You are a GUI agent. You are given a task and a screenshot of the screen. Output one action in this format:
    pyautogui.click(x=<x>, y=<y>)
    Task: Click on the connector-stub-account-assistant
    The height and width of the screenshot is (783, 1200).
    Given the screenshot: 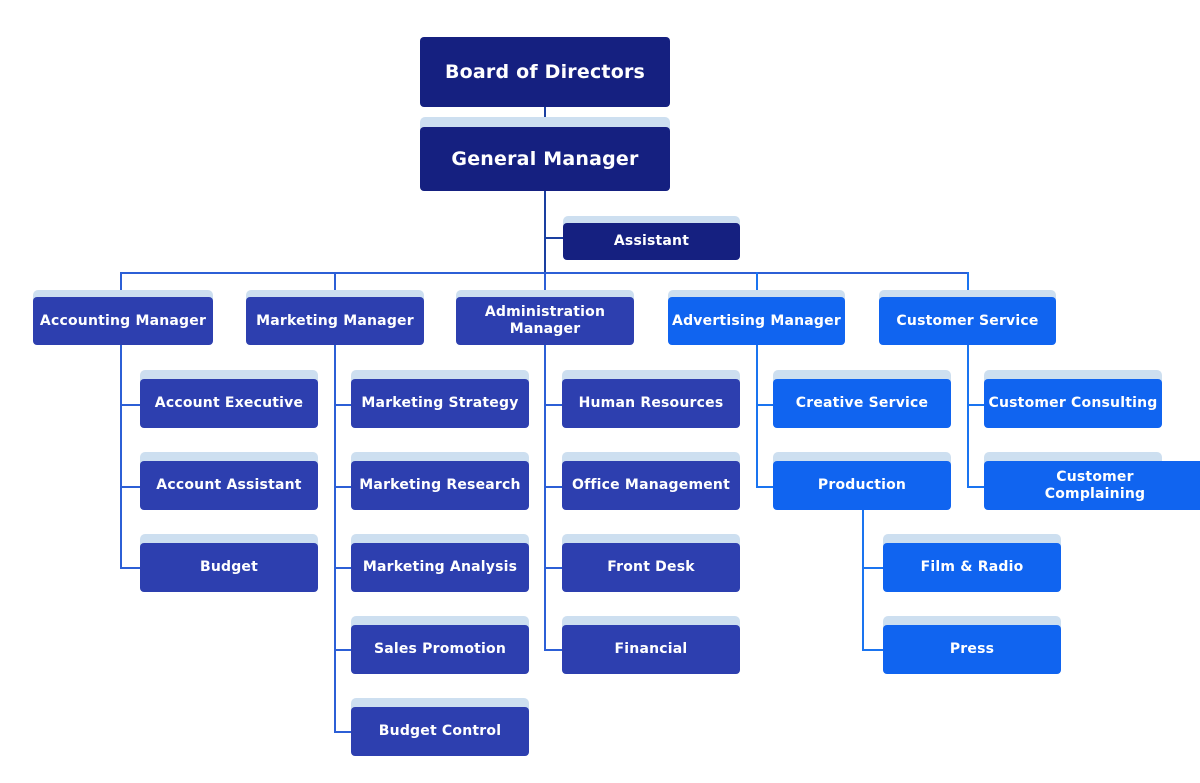 What is the action you would take?
    pyautogui.click(x=130, y=487)
    